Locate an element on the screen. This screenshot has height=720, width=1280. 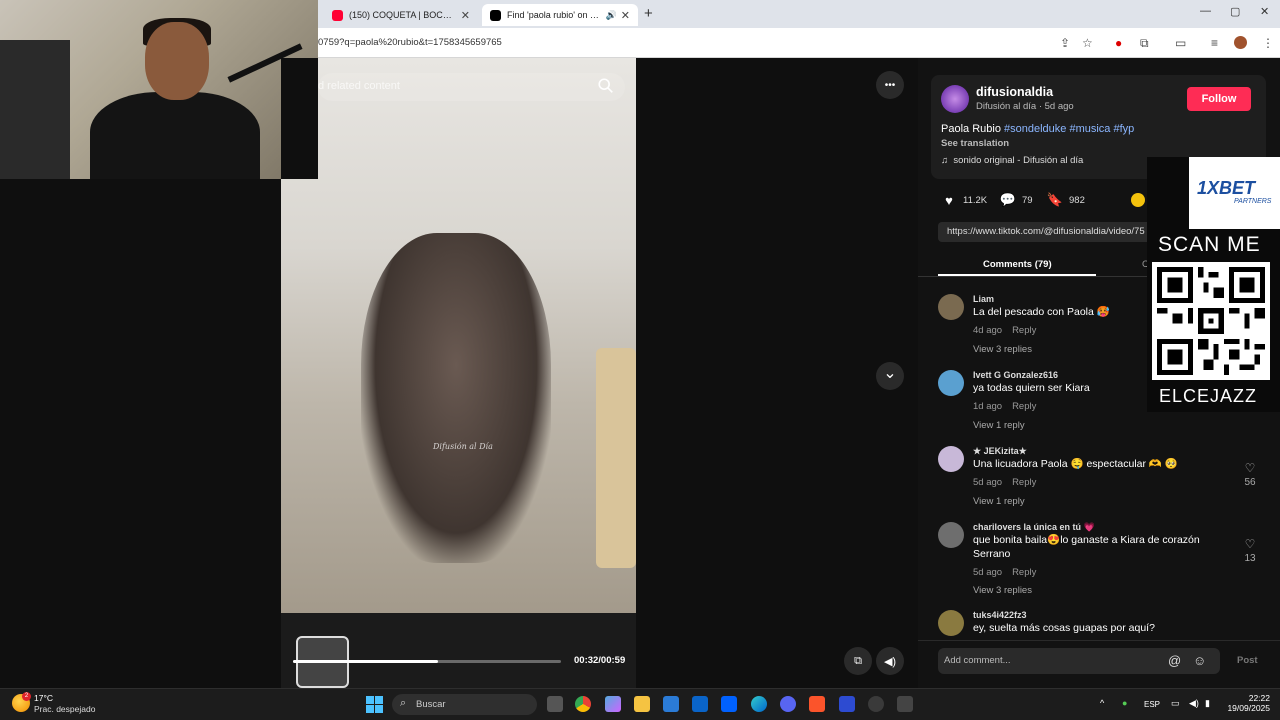
taskbar-search: ⌕ Buscar is located at coordinates (464, 704).